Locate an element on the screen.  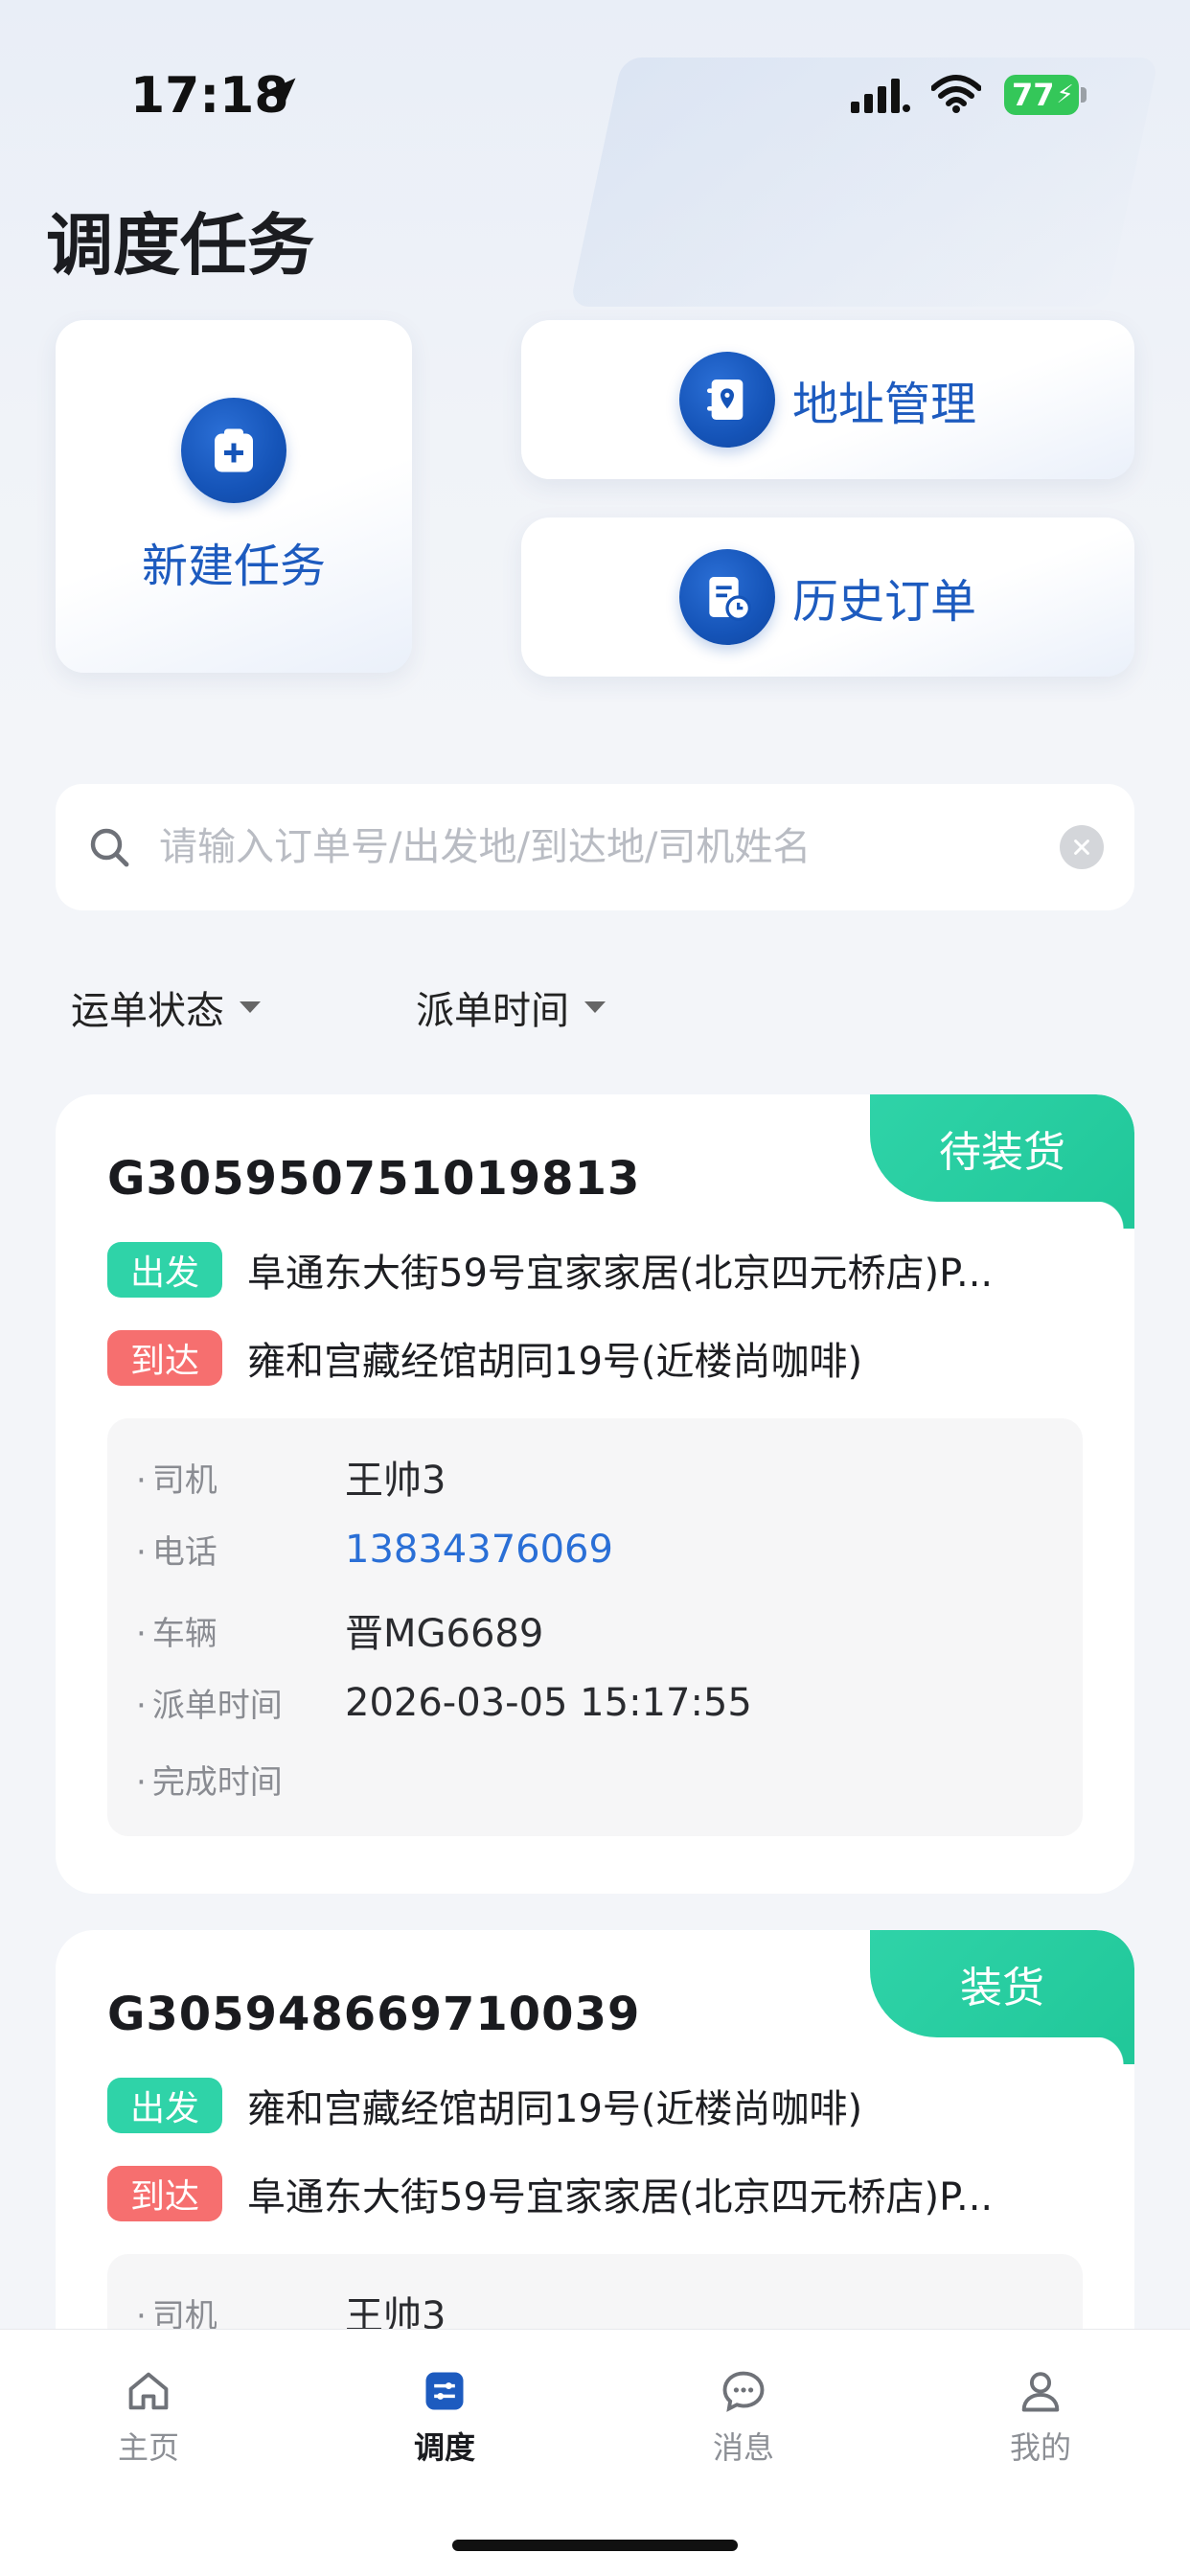
finish-time-row: 完成时间 is located at coordinates (241, 1779).